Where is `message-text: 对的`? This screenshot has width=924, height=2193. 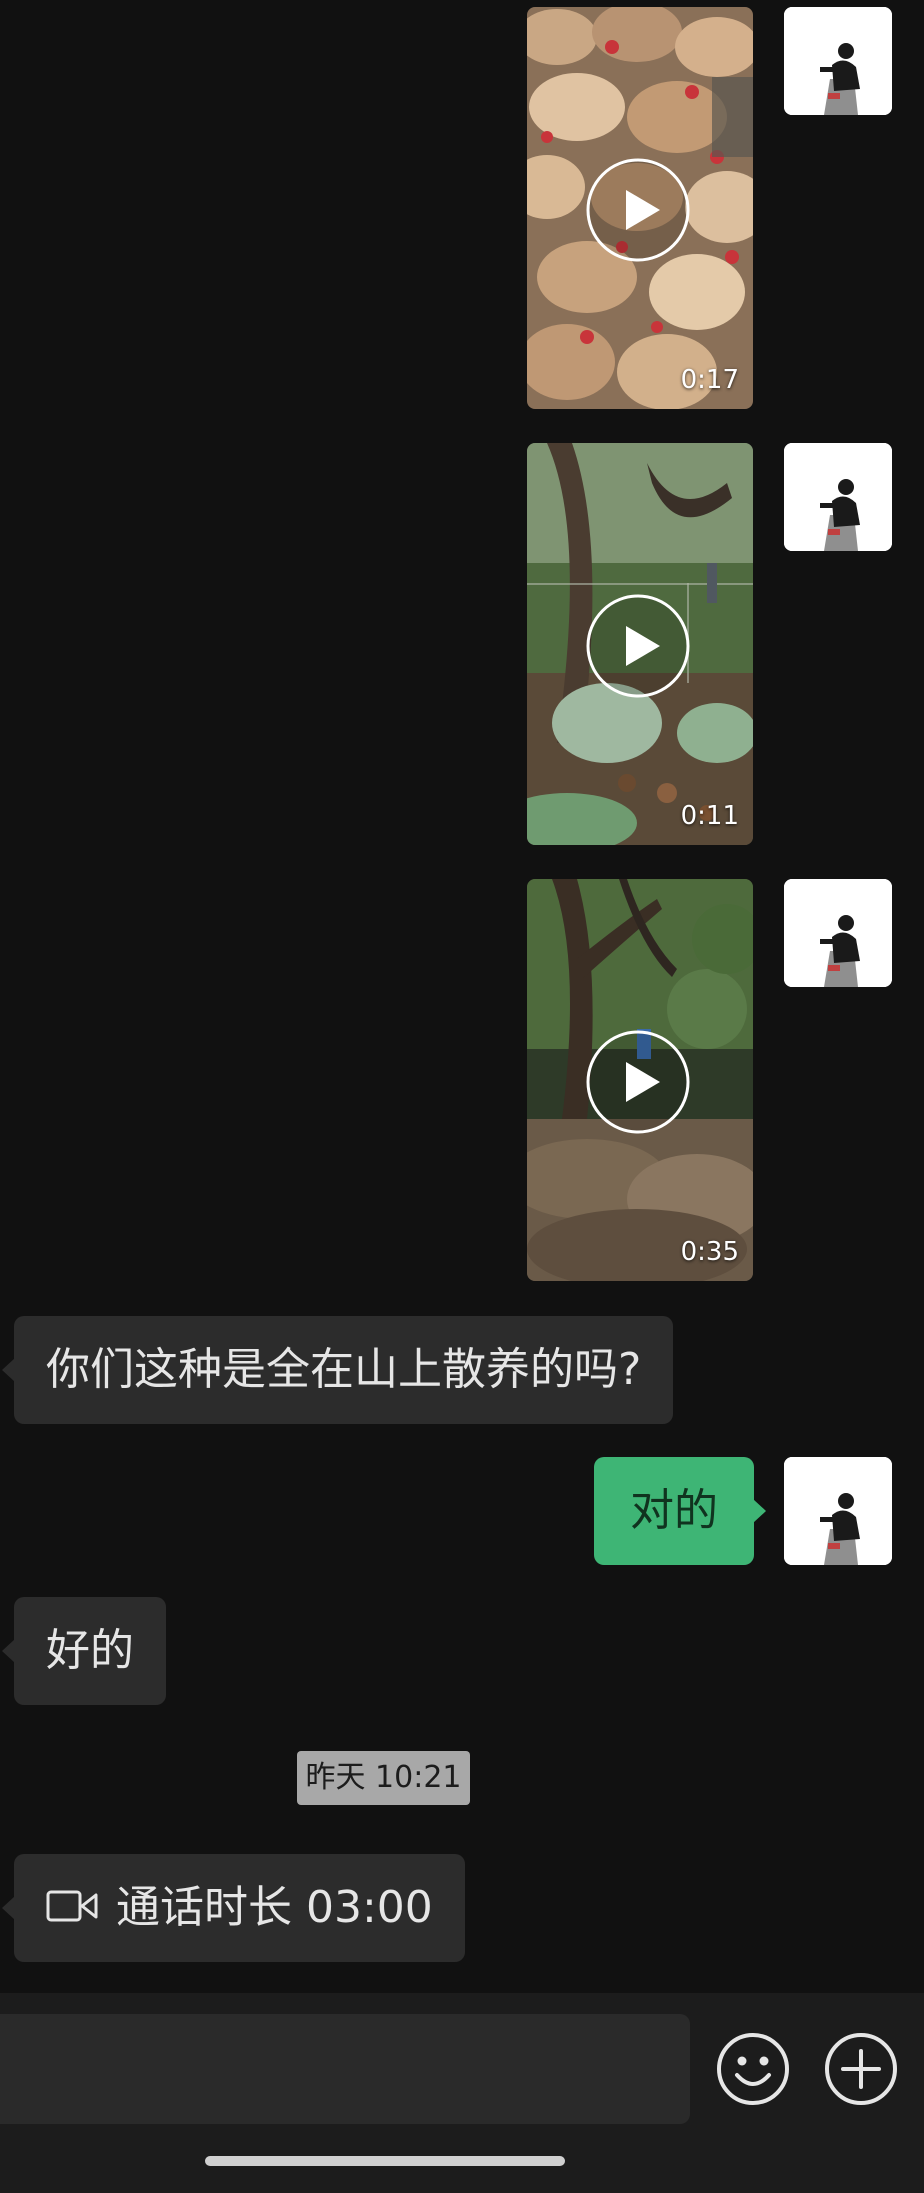 message-text: 对的 is located at coordinates (674, 1510).